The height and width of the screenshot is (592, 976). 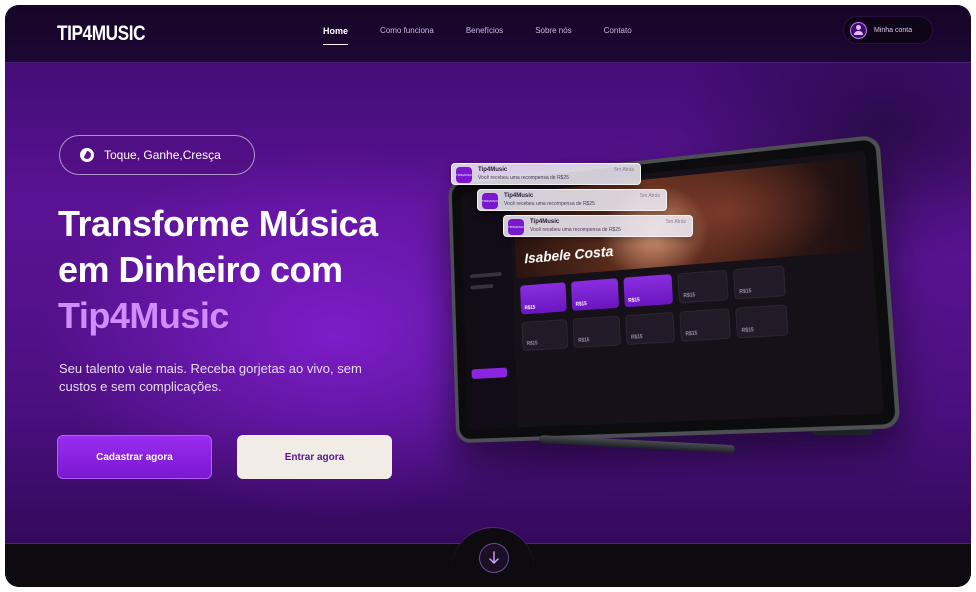 I want to click on nav-link-home: Home, so click(x=336, y=35).